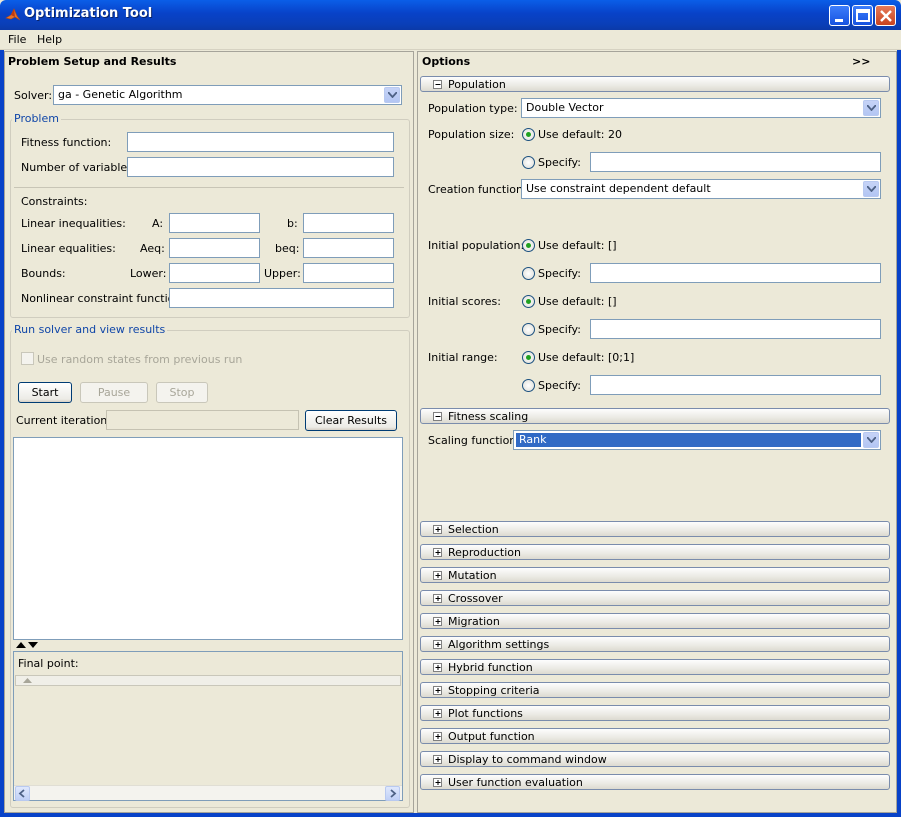 The image size is (901, 817). I want to click on constraints-label: Constraints:, so click(54, 201).